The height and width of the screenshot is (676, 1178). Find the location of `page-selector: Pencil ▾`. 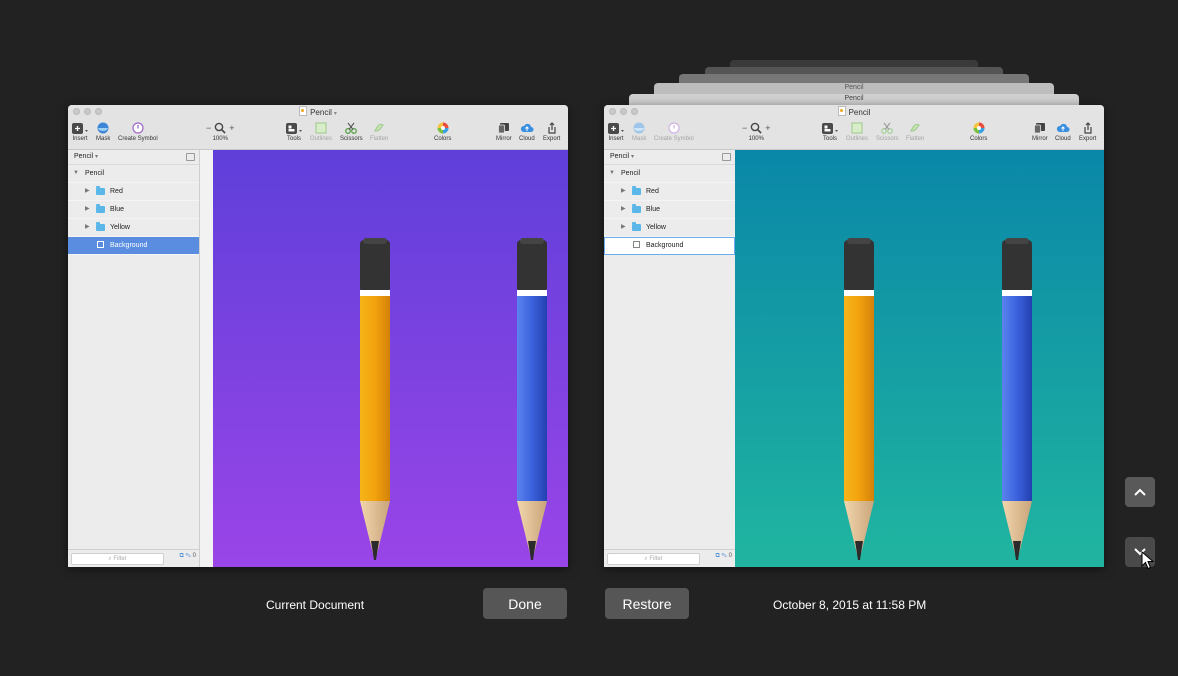

page-selector: Pencil ▾ is located at coordinates (133, 157).